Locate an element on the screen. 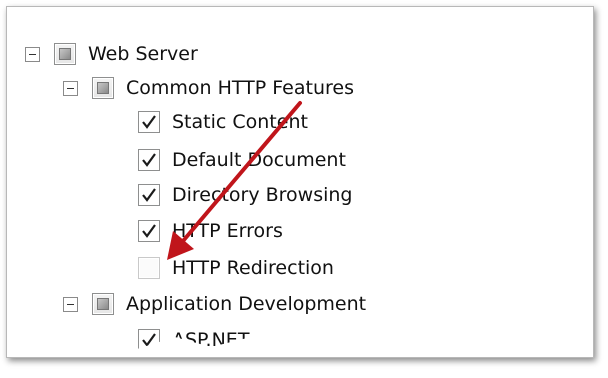  tree-node-web-server: Web Server is located at coordinates (111, 54).